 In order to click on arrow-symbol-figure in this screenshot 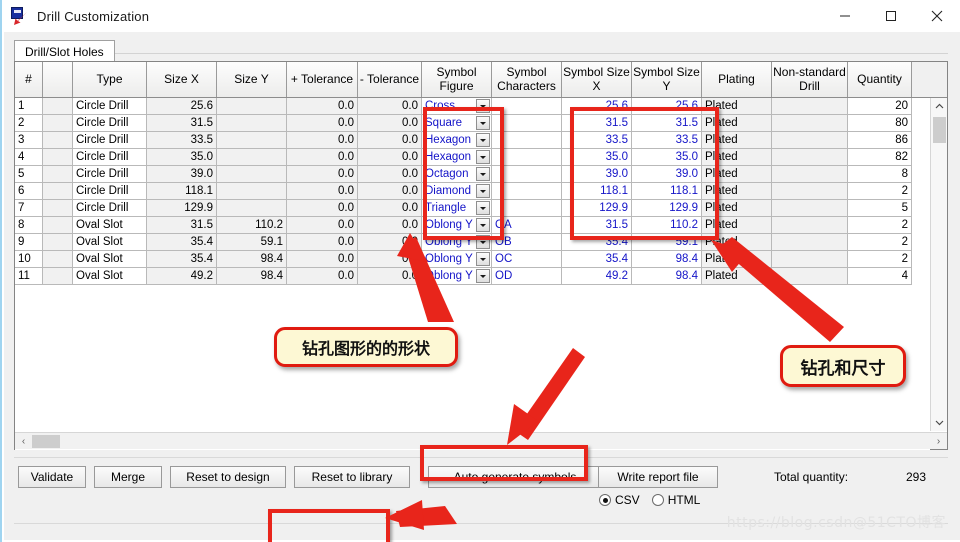, I will do `click(425, 277)`.